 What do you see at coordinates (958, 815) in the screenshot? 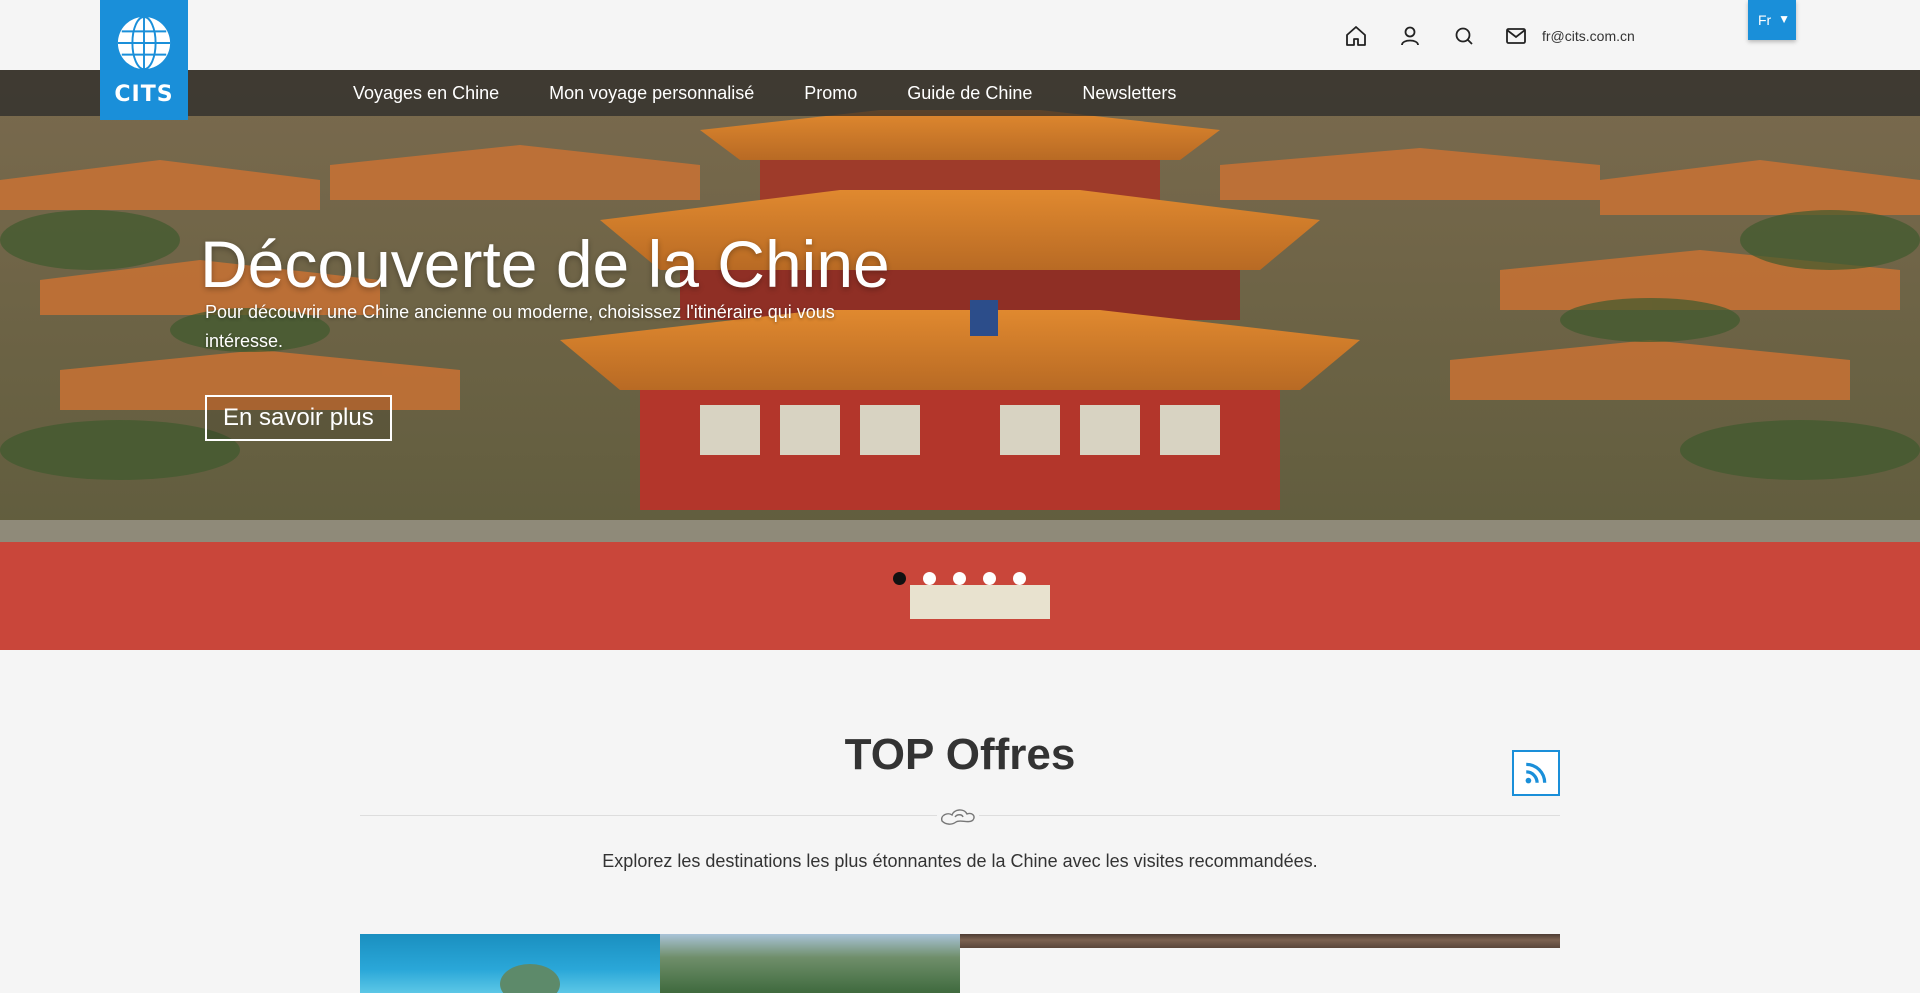
I see `cloud-ornament-icon` at bounding box center [958, 815].